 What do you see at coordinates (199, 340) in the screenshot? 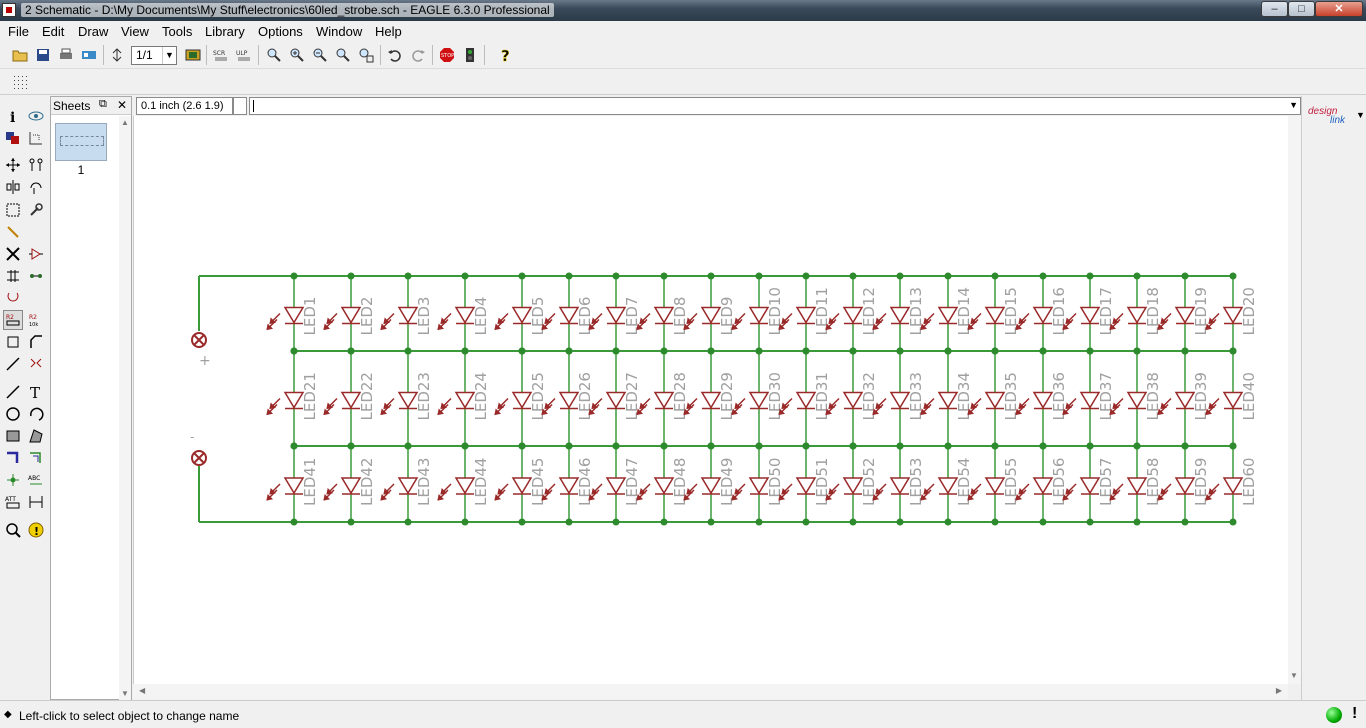
I see `plus-connector-cross` at bounding box center [199, 340].